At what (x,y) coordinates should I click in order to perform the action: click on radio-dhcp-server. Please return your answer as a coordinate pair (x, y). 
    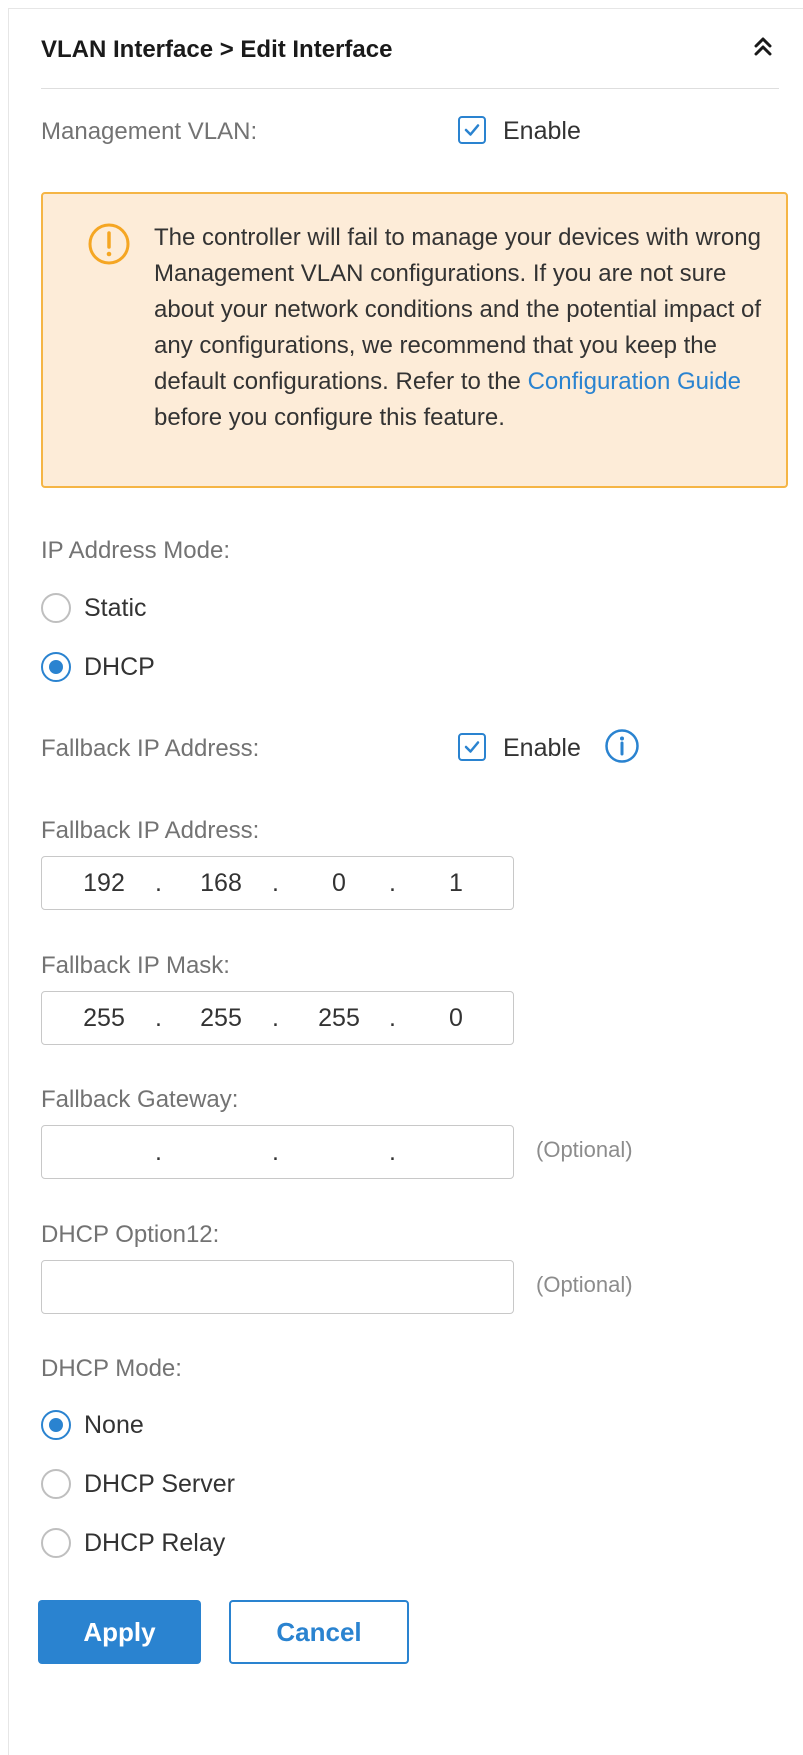
    Looking at the image, I should click on (56, 1484).